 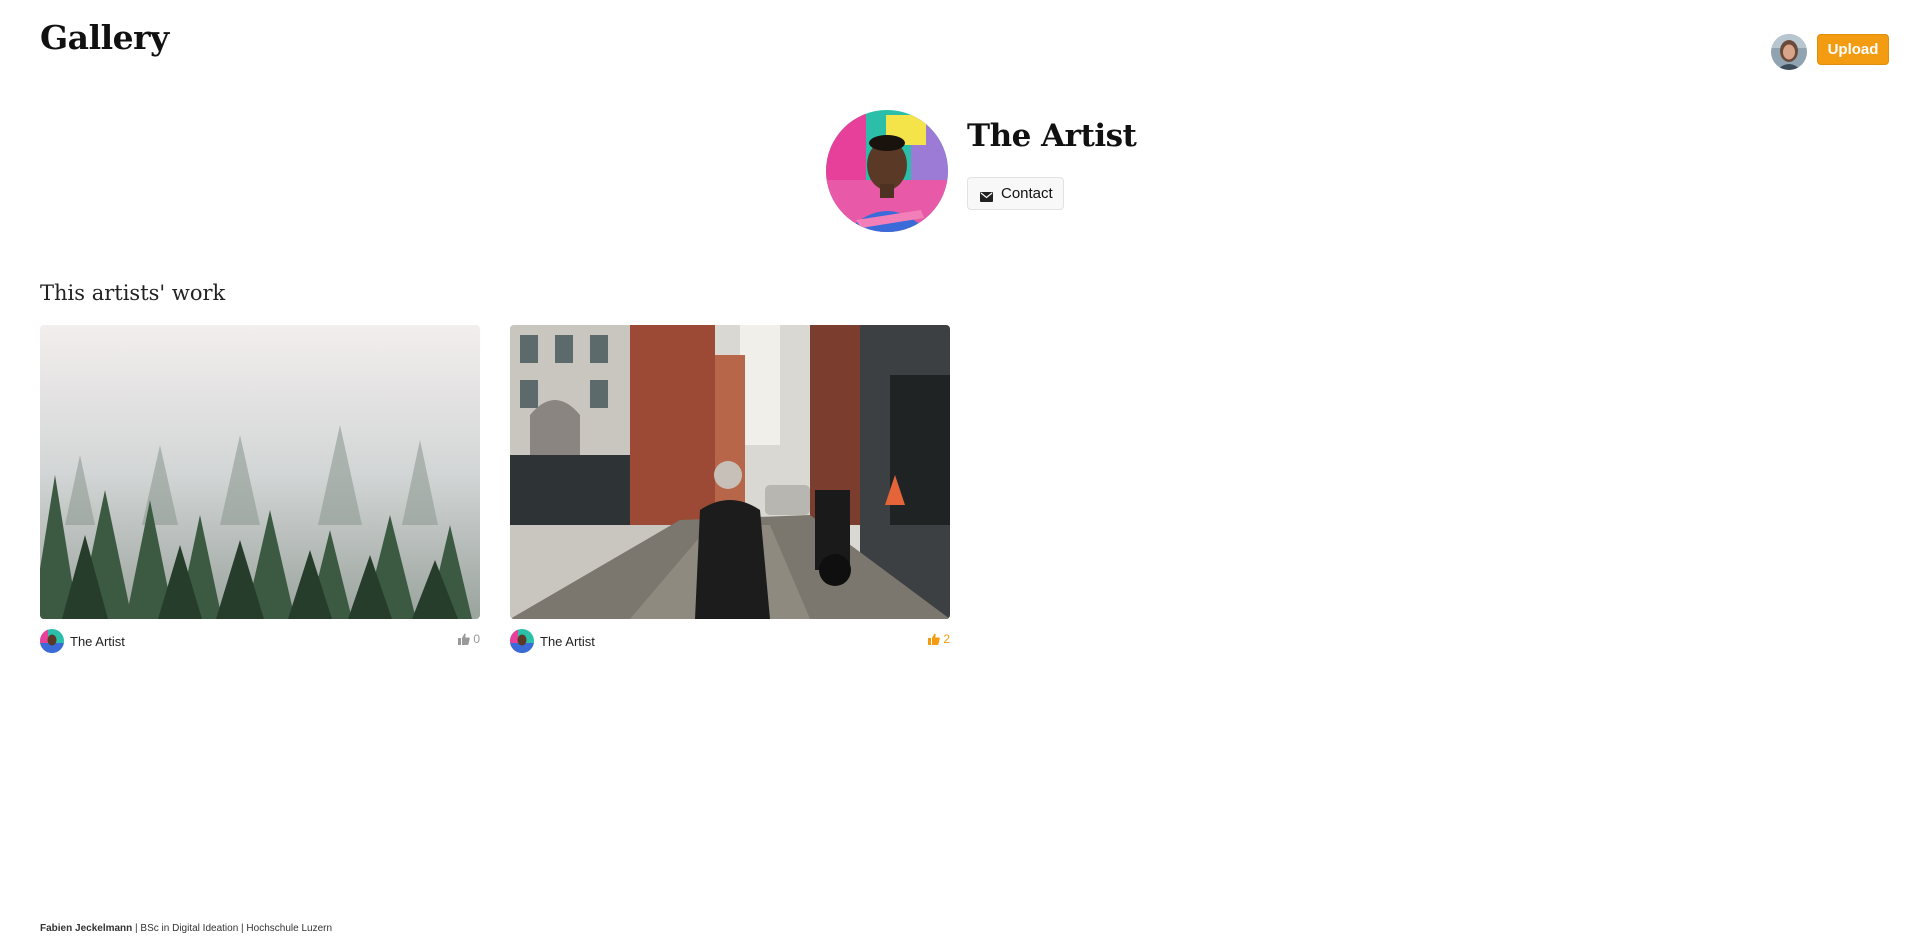 What do you see at coordinates (946, 639) in the screenshot?
I see `like-count: 2` at bounding box center [946, 639].